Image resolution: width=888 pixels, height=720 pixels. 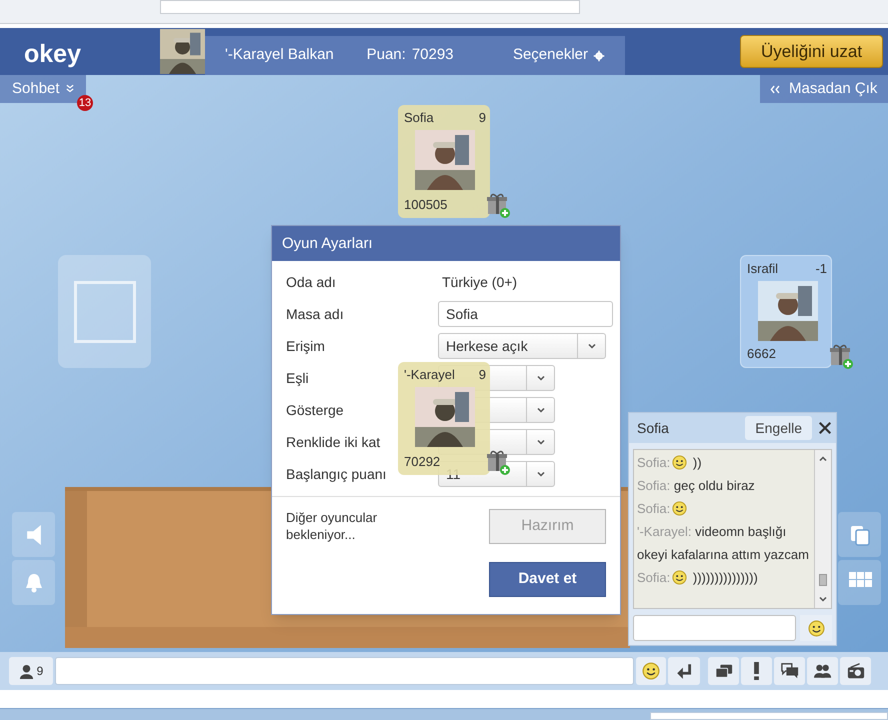 I want to click on enter-icon, so click(x=684, y=671).